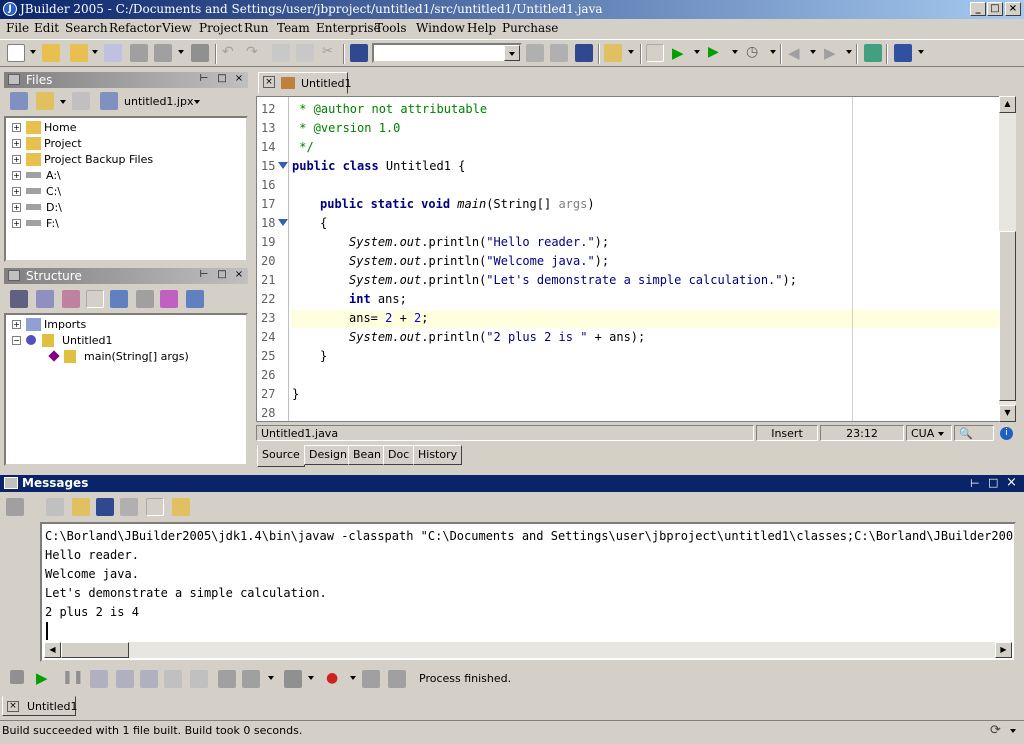 The width and height of the screenshot is (1024, 744). What do you see at coordinates (281, 456) in the screenshot?
I see `tab-source: Source` at bounding box center [281, 456].